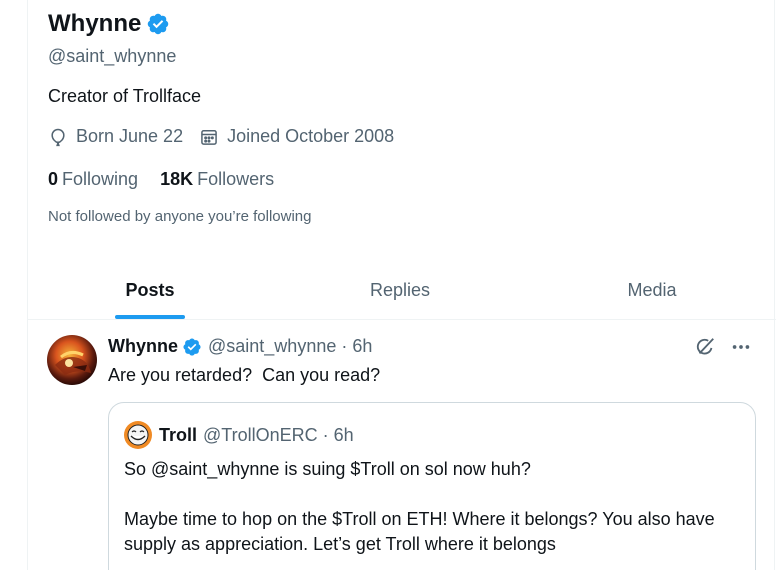  Describe the element at coordinates (652, 290) in the screenshot. I see `tab-media: Media` at that location.